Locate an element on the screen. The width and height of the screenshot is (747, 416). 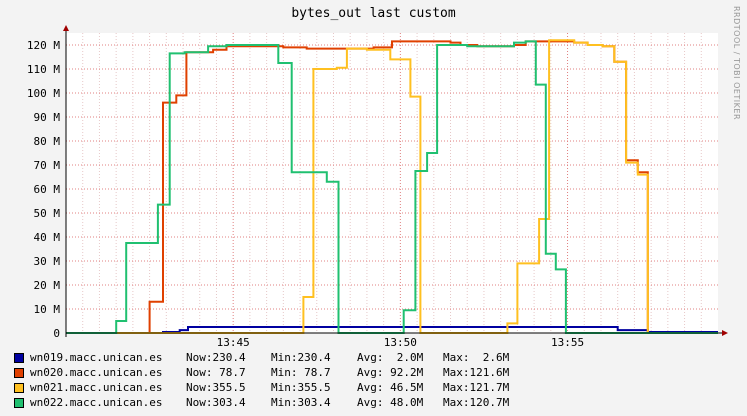
legend-min: Min: 78.7 is located at coordinates (301, 372).